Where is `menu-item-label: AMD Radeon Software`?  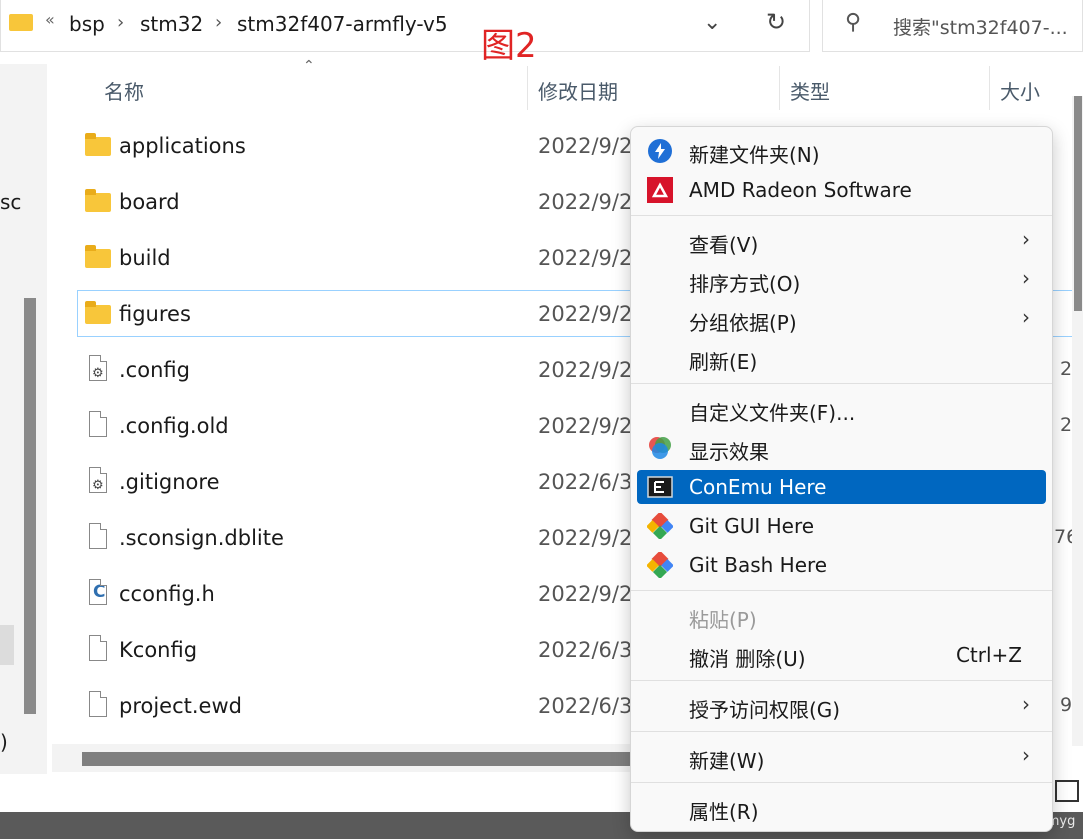
menu-item-label: AMD Radeon Software is located at coordinates (800, 190).